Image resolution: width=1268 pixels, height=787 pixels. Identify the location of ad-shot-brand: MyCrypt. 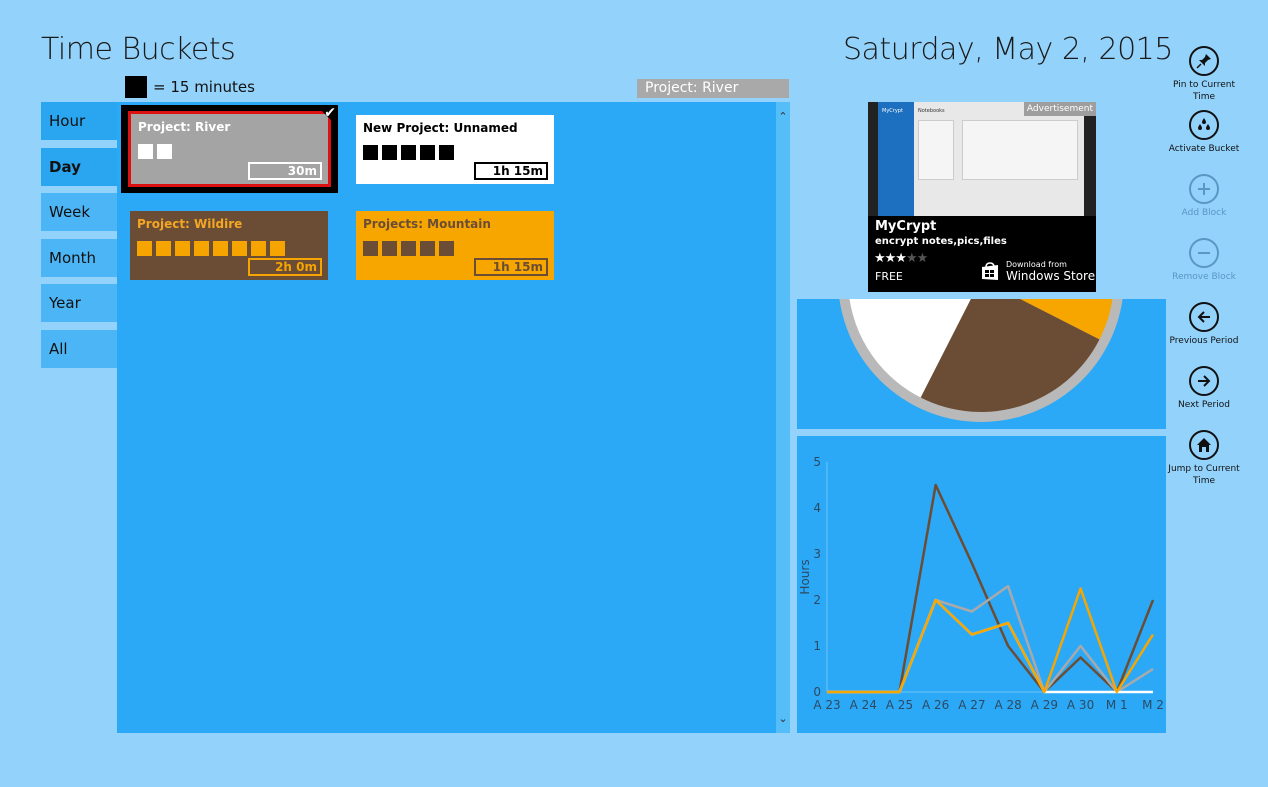
(892, 111).